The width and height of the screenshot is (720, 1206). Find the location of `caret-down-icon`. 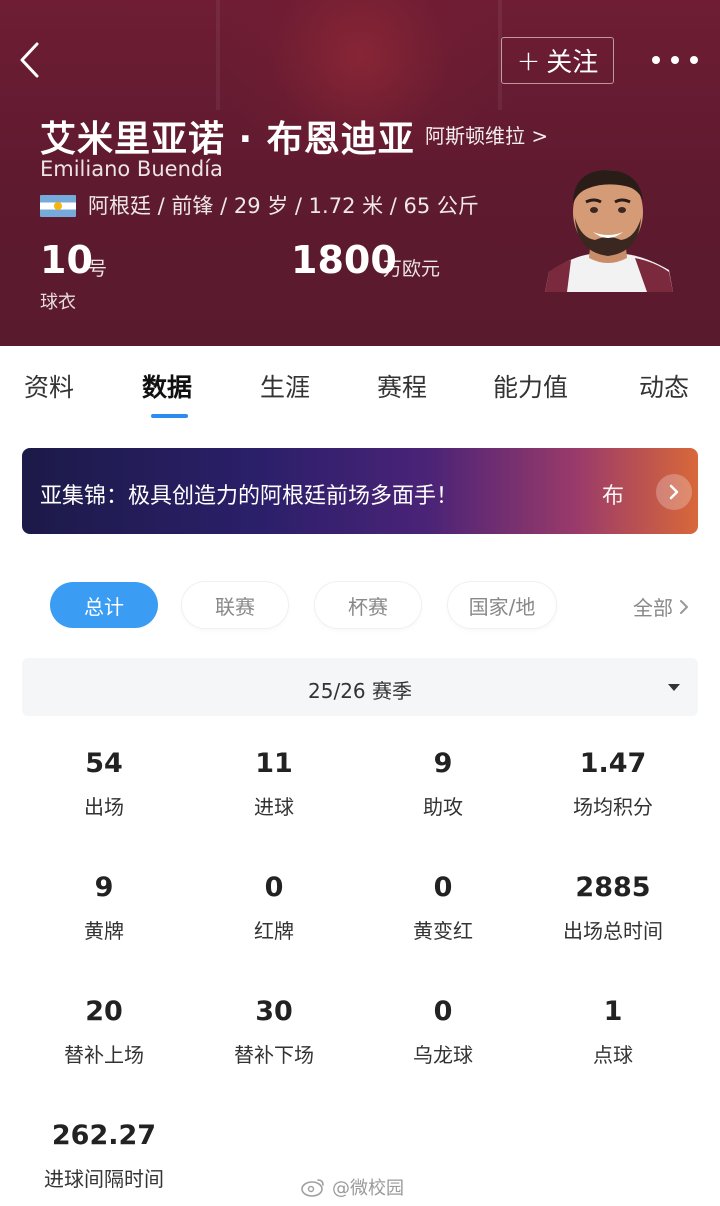

caret-down-icon is located at coordinates (674, 687).